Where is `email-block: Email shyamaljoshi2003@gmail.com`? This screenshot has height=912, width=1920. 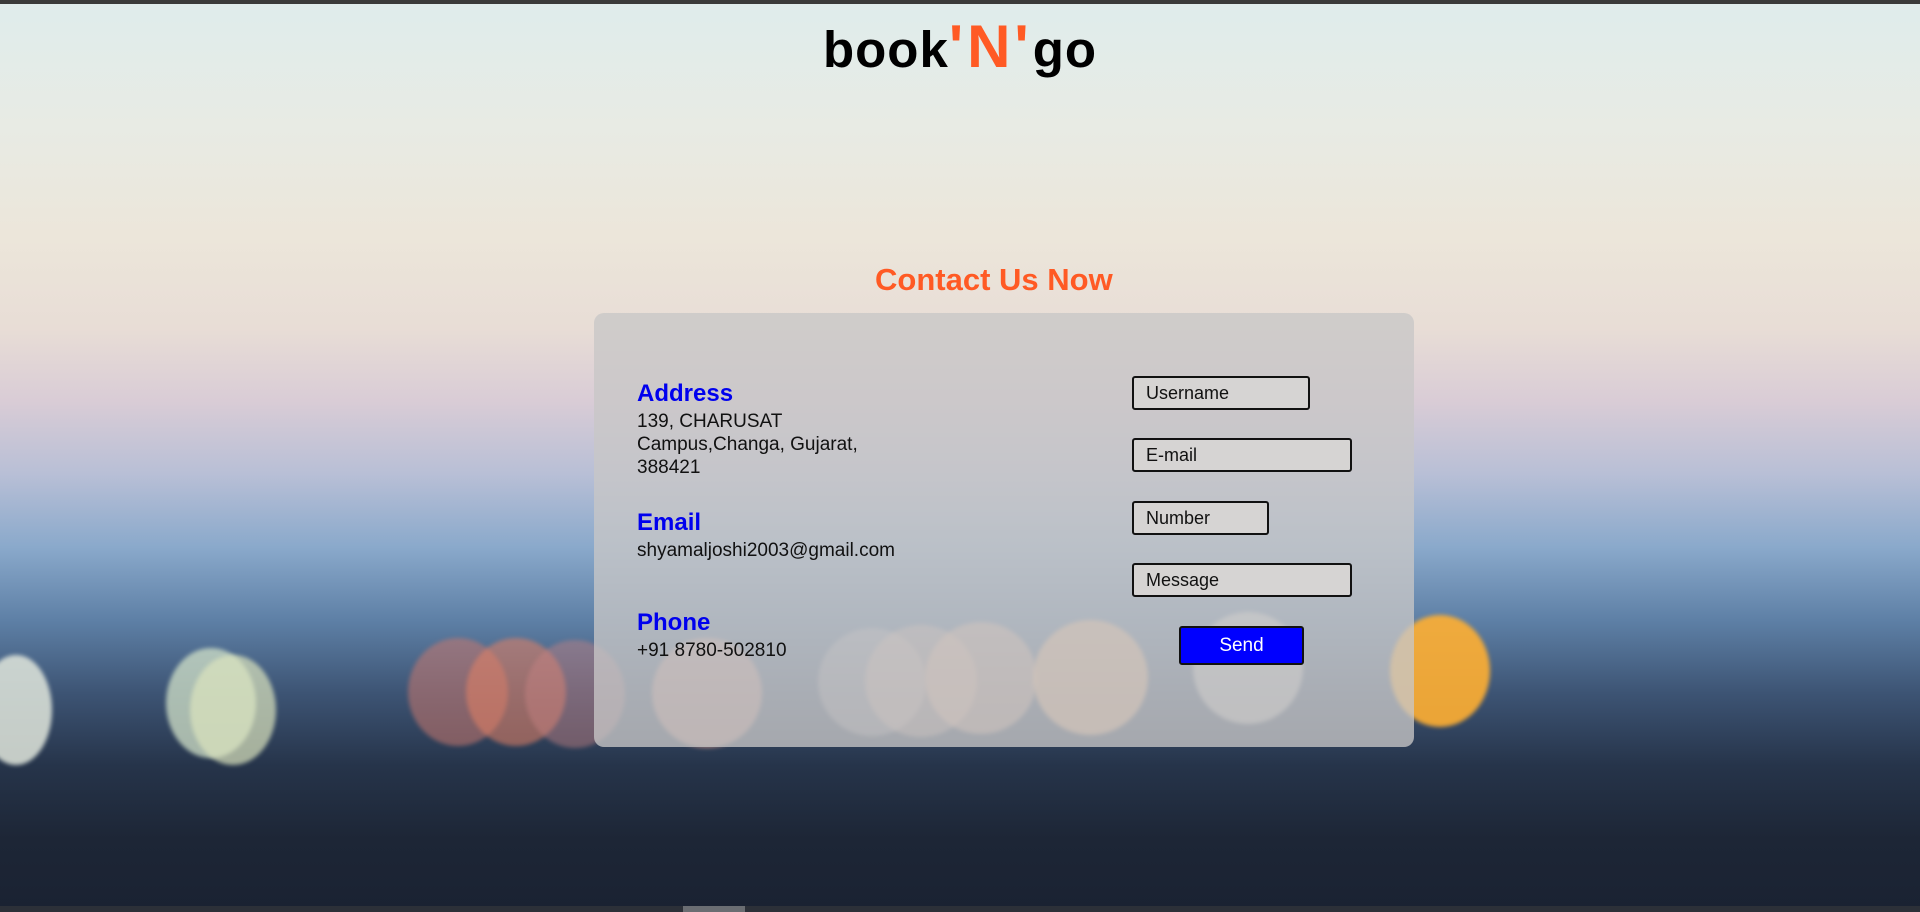
email-block: Email shyamaljoshi2003@gmail.com is located at coordinates (766, 535).